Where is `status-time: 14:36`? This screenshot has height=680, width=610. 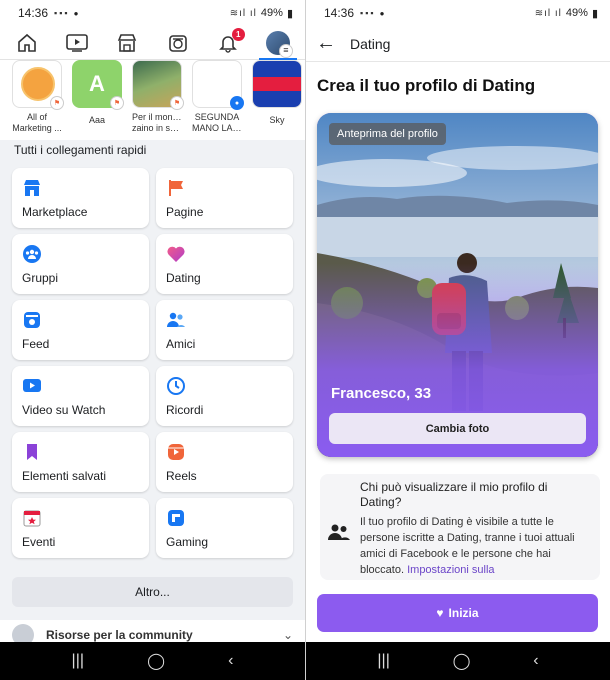
status-time: 14:36 is located at coordinates (339, 13).